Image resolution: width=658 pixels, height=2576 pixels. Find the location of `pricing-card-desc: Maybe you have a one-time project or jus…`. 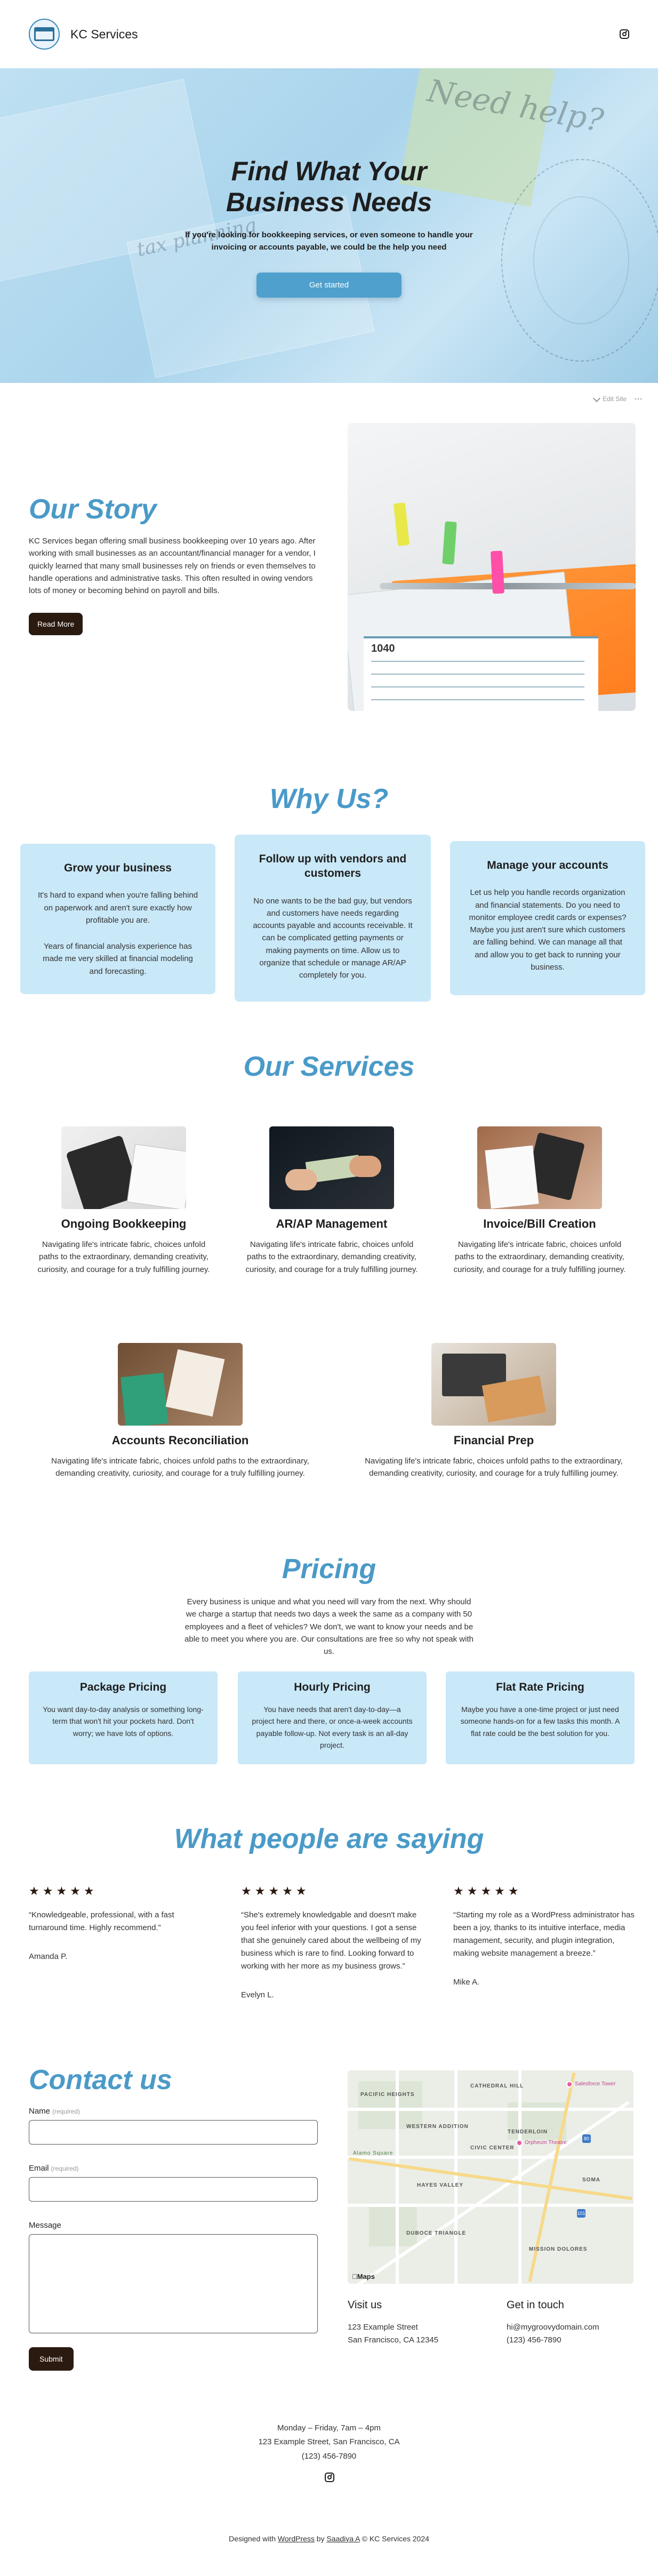

pricing-card-desc: Maybe you have a one-time project or jus… is located at coordinates (540, 1721).